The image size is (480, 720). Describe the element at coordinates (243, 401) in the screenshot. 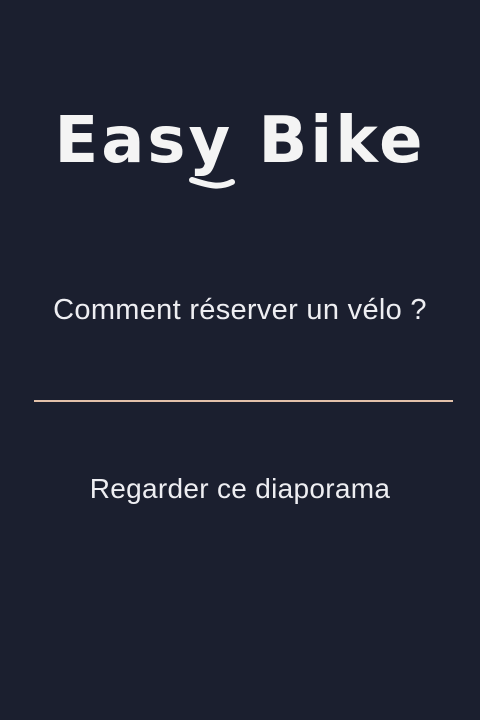

I see `divider` at that location.